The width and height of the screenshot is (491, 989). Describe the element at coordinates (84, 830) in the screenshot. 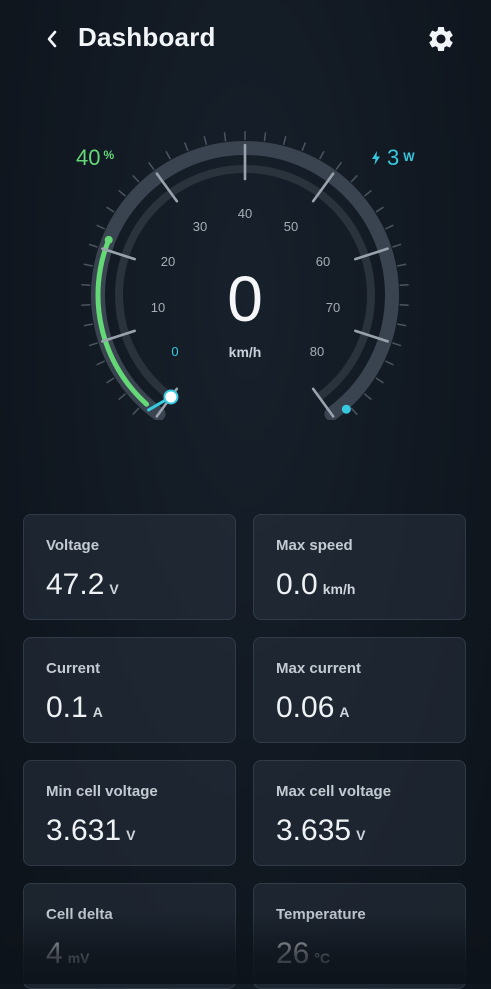

I see `stat-value: 3.631` at that location.